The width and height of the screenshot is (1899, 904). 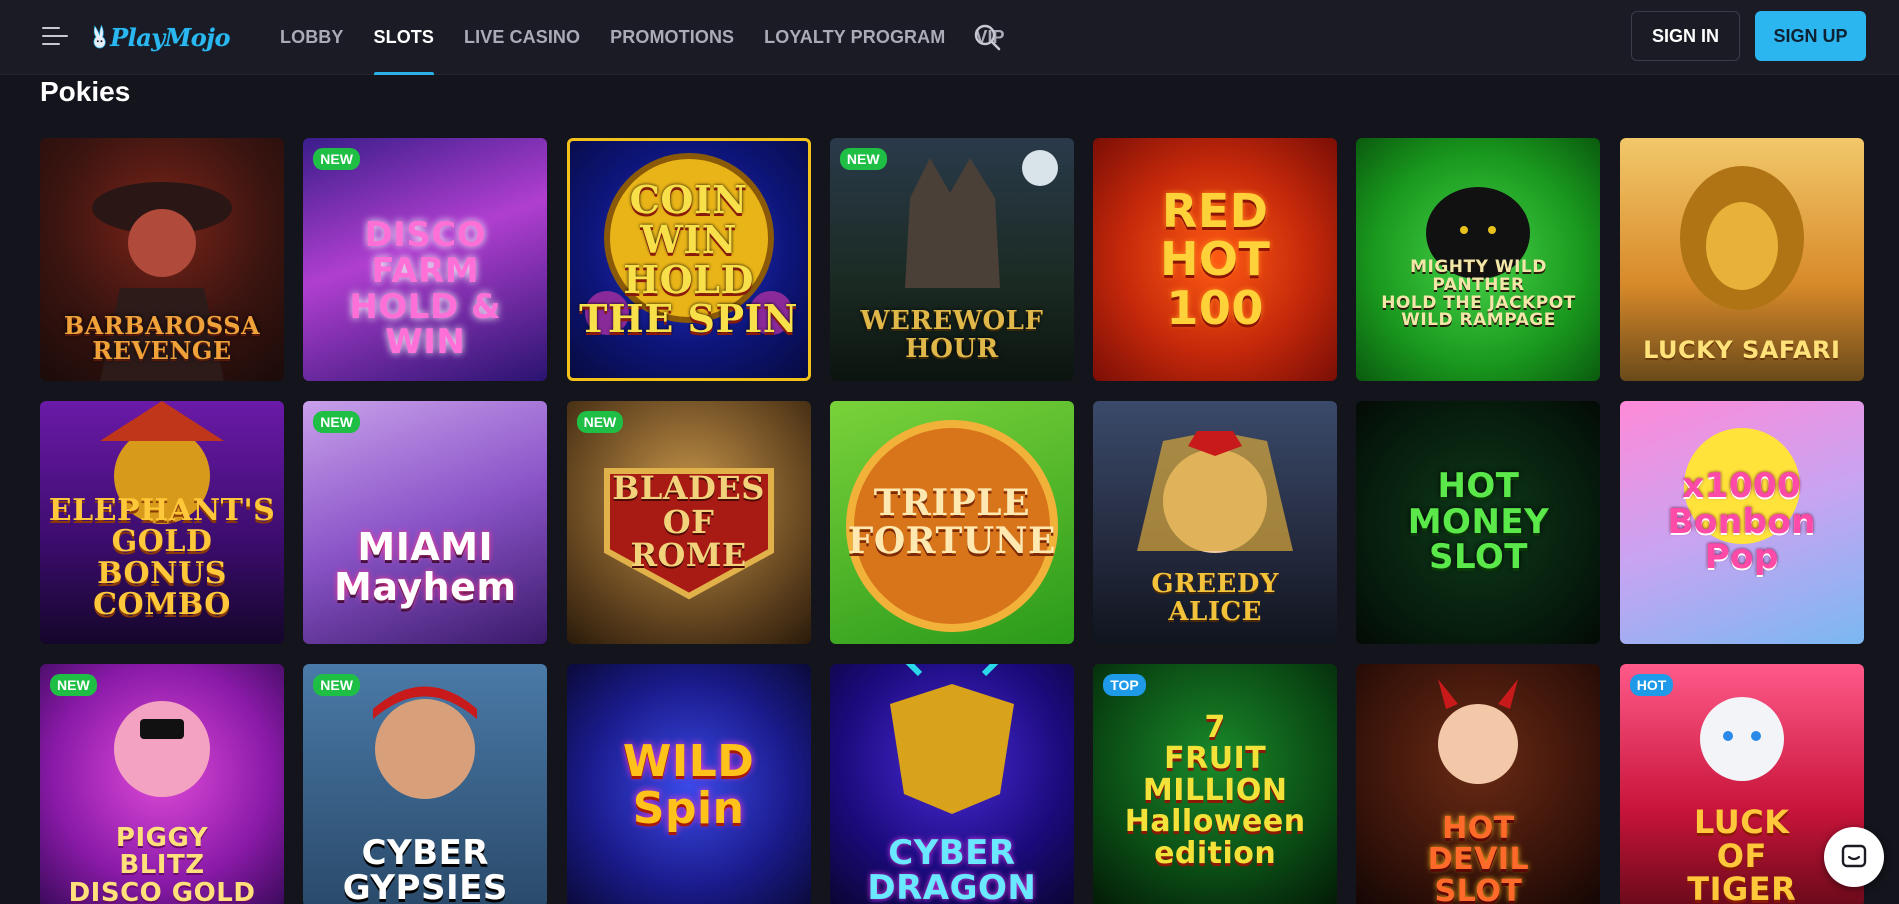 What do you see at coordinates (1651, 685) in the screenshot?
I see `badge-hot: HOT` at bounding box center [1651, 685].